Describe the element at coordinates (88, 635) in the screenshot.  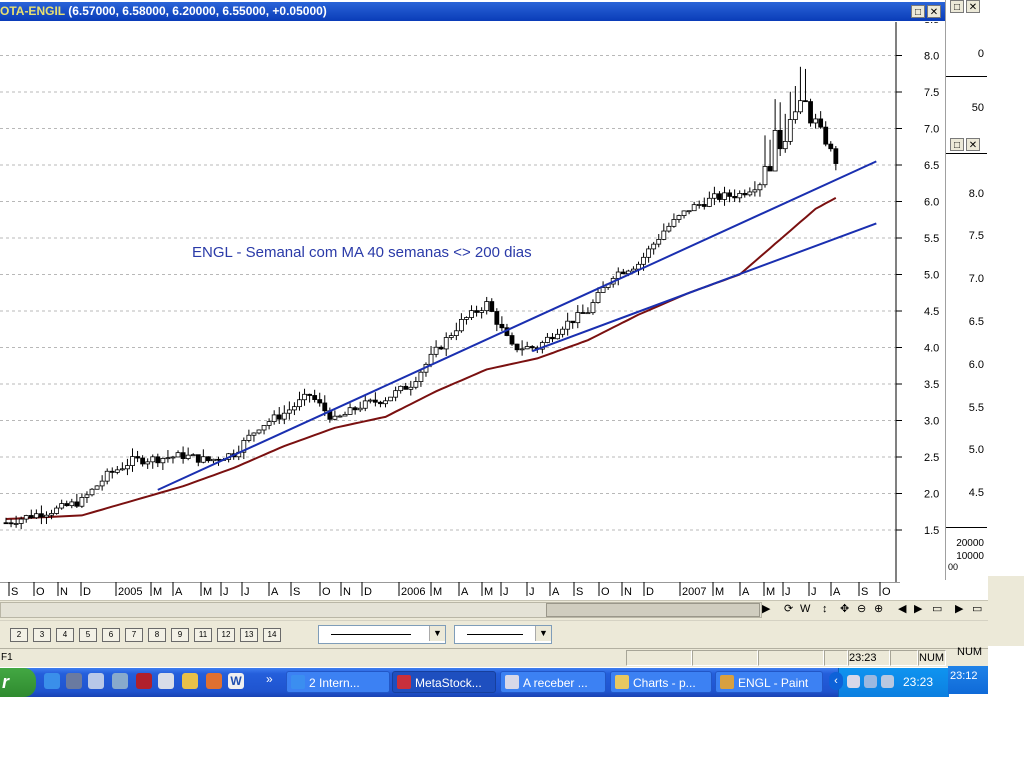
I see `period-button: 5` at that location.